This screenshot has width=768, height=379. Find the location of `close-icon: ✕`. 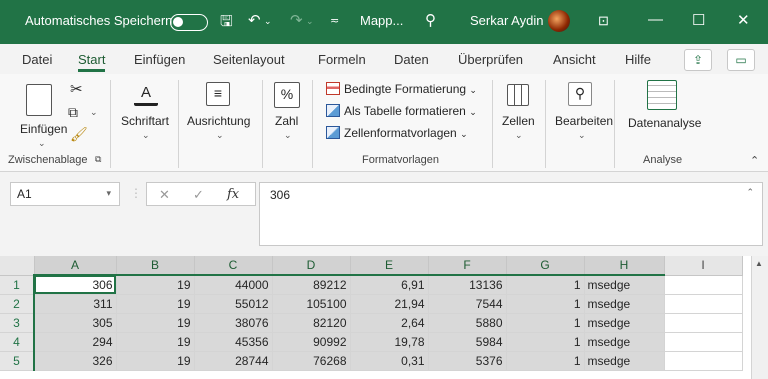

close-icon: ✕ is located at coordinates (743, 20).